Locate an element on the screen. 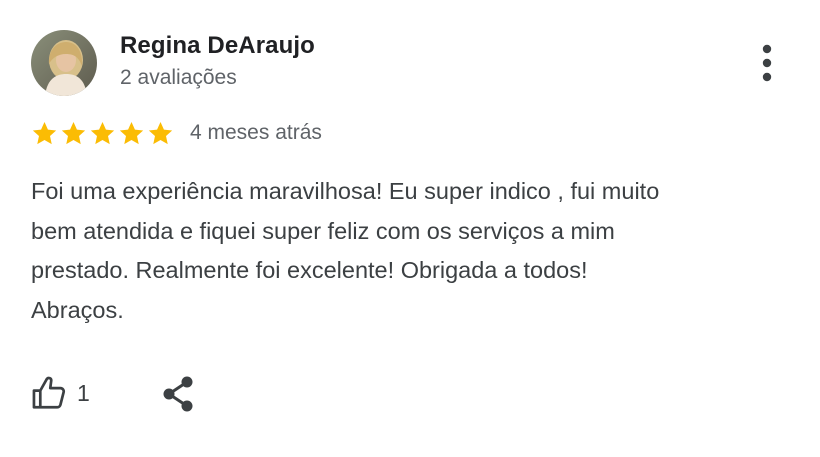  share-icon is located at coordinates (178, 394).